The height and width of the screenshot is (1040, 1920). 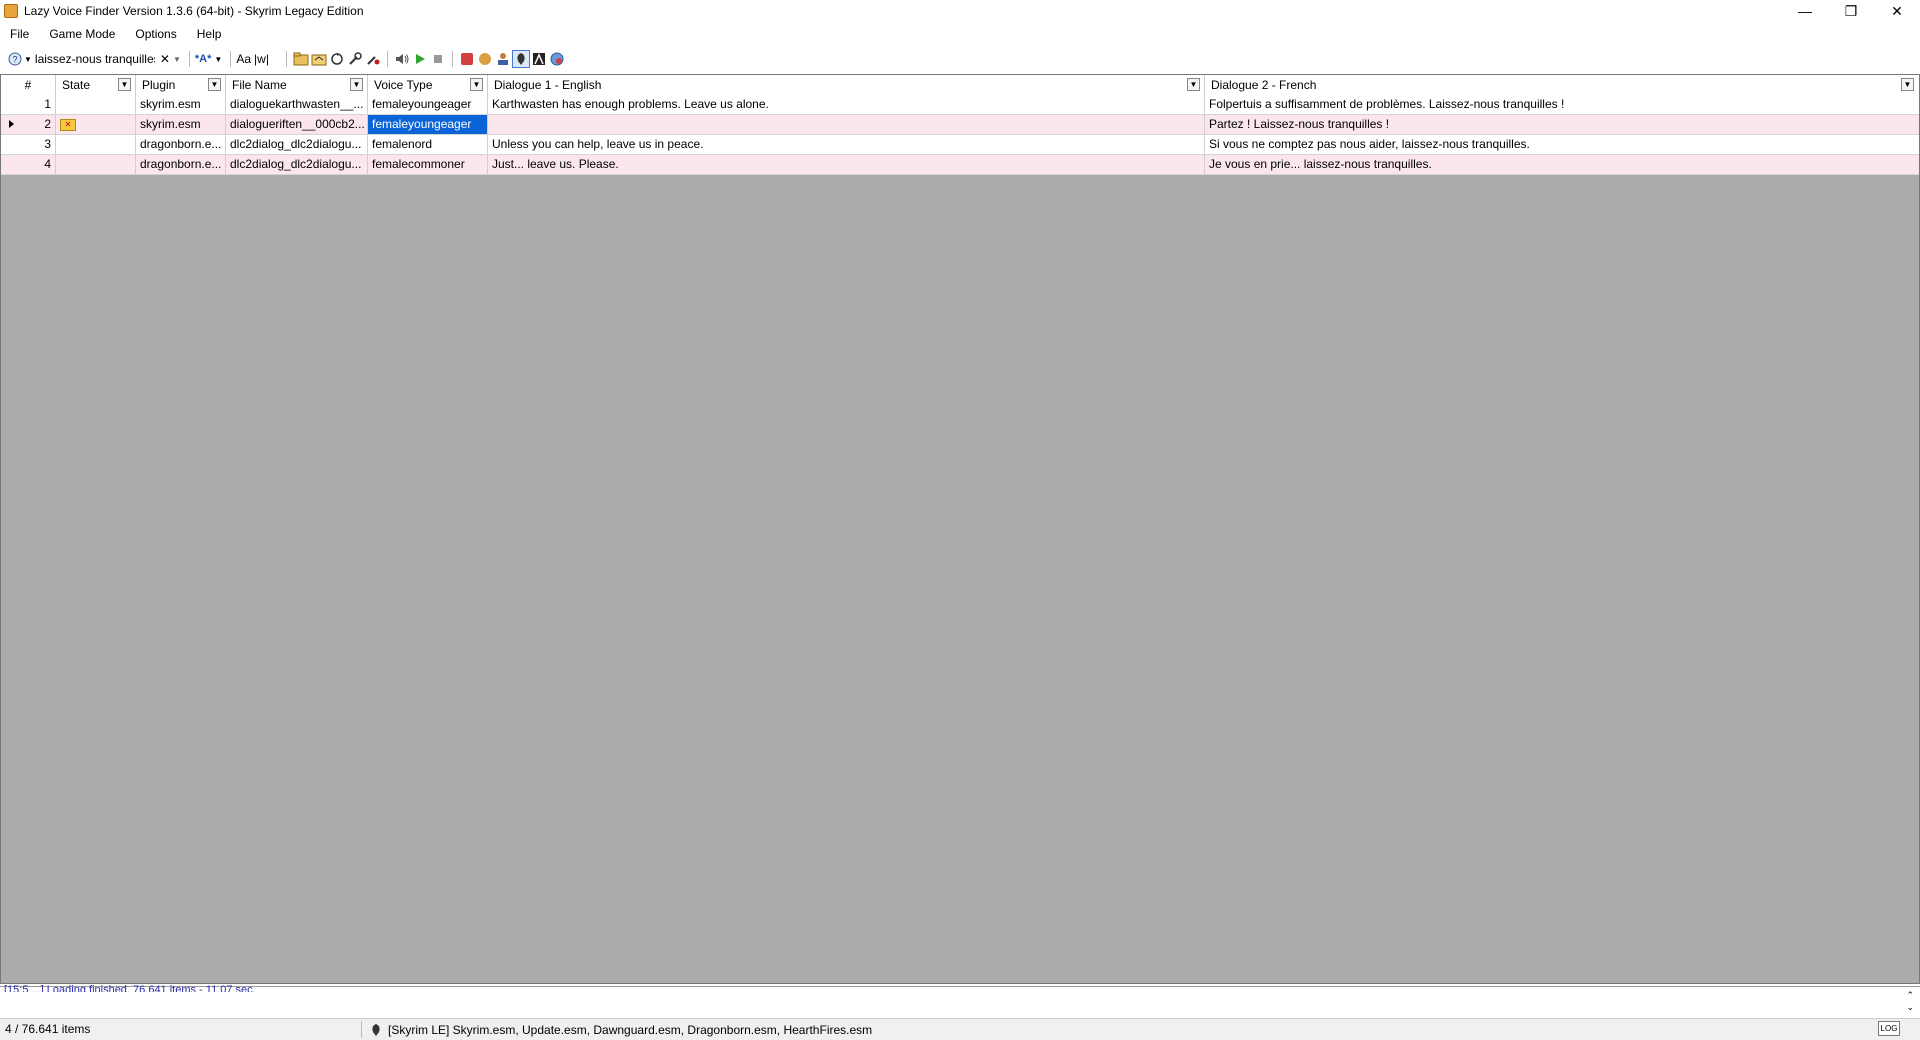 I want to click on scroll-down-icon: ⌄, so click(x=1910, y=1007).